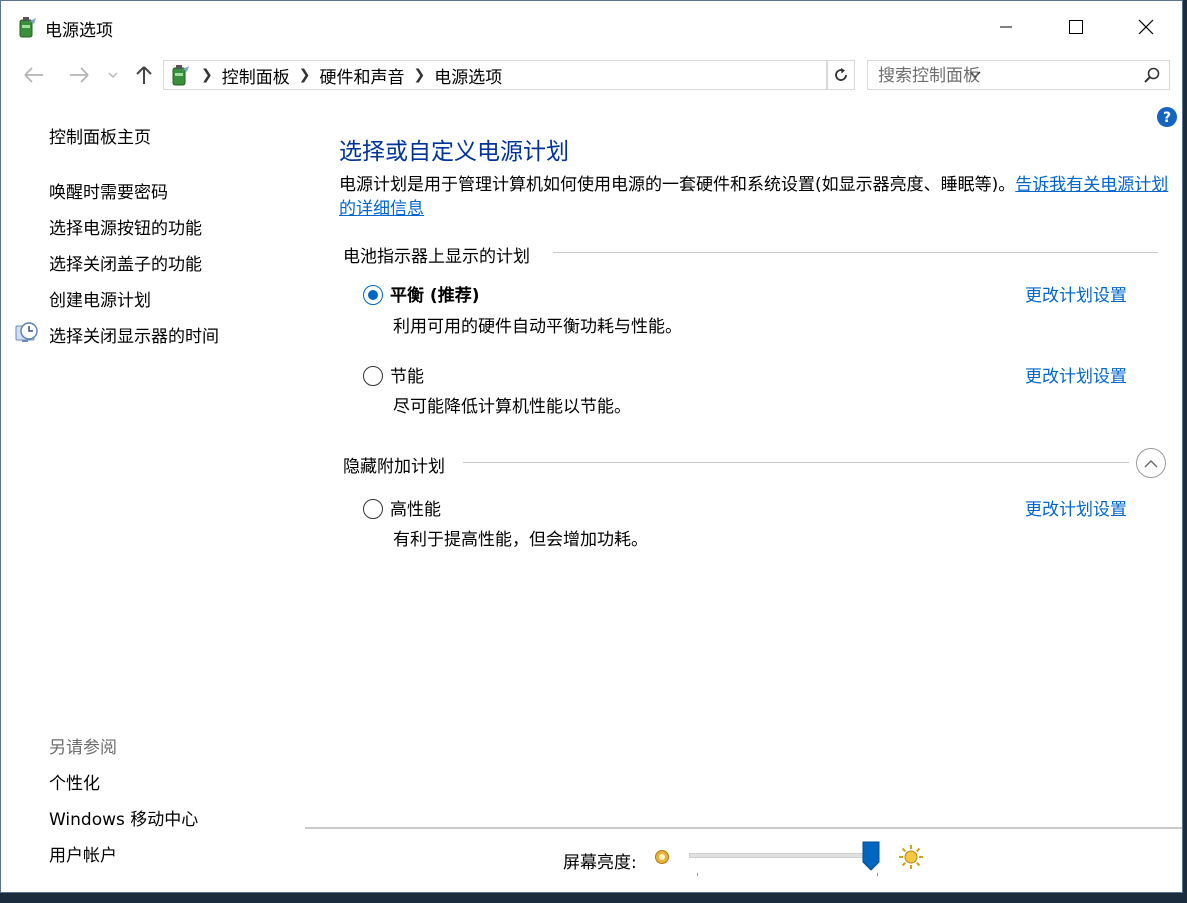  I want to click on up-button, so click(144, 75).